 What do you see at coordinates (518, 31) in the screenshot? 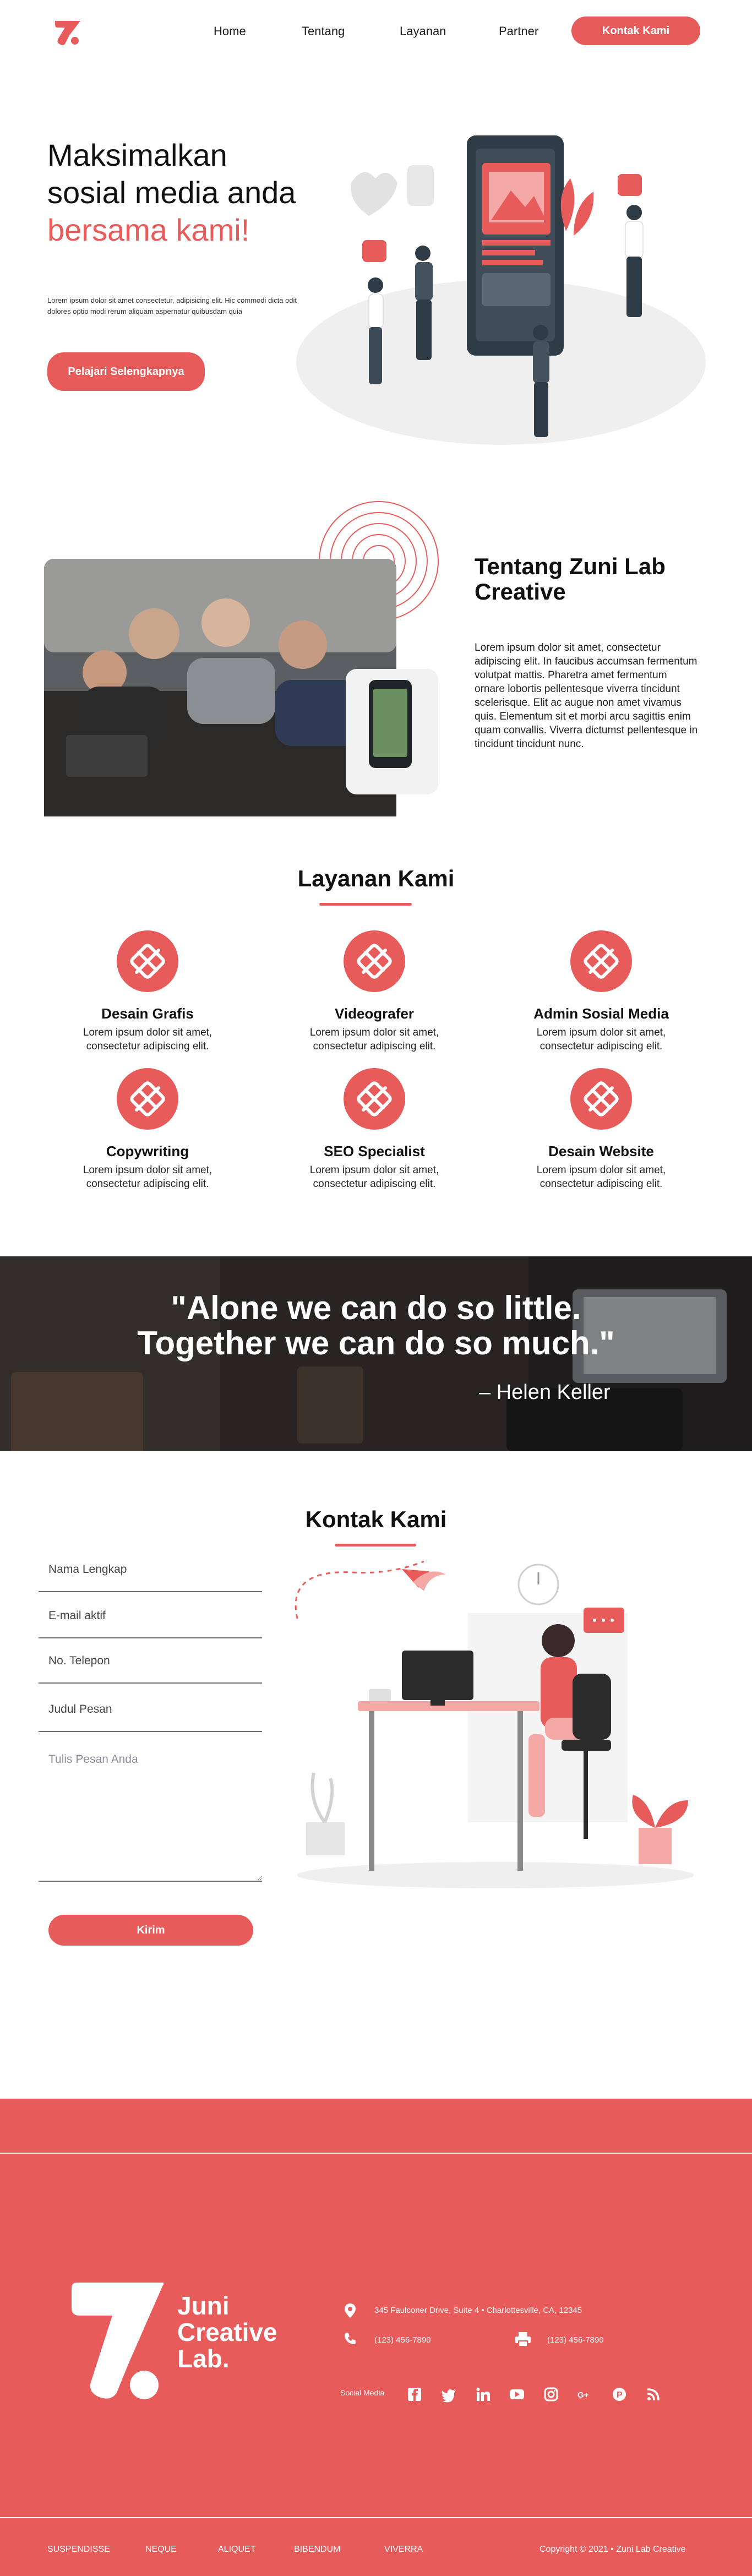
I see `nav-link-partner: Partner` at bounding box center [518, 31].